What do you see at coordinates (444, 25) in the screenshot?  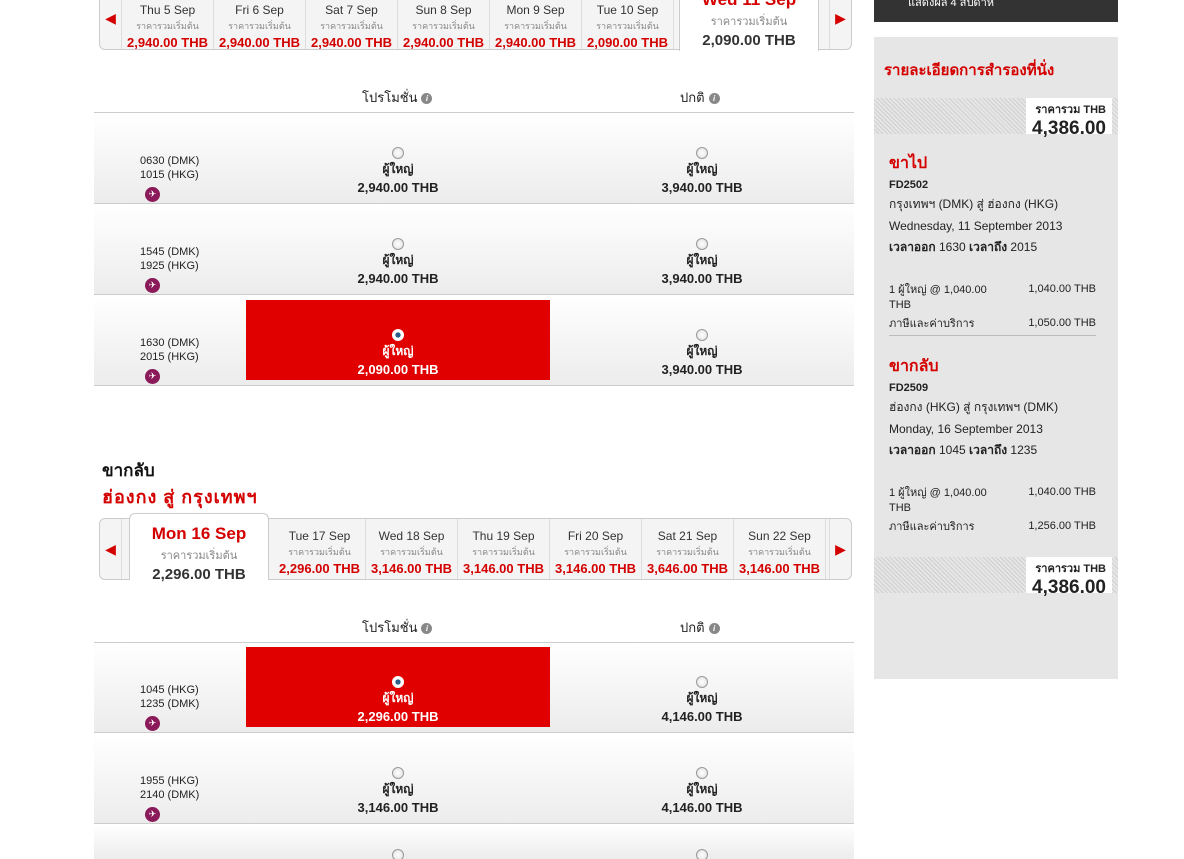 I see `date-tab-outbound-3: Sun 8 Sep ราคารวมเริ่มต้น 2,940.00 THB` at bounding box center [444, 25].